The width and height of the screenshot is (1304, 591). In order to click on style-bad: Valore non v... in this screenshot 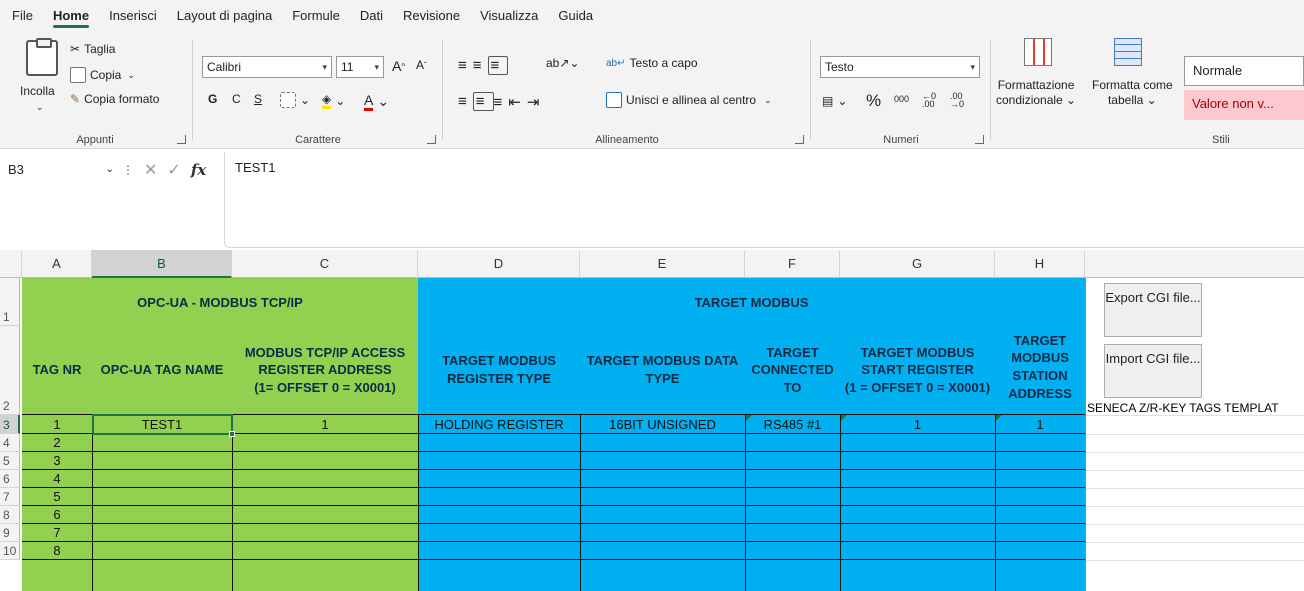, I will do `click(1244, 105)`.